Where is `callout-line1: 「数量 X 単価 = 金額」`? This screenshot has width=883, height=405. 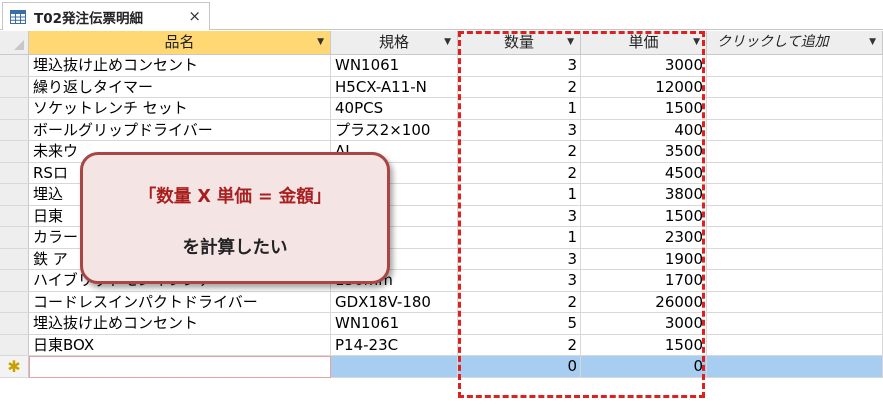
callout-line1: 「数量 X 単価 = 金額」 is located at coordinates (235, 197).